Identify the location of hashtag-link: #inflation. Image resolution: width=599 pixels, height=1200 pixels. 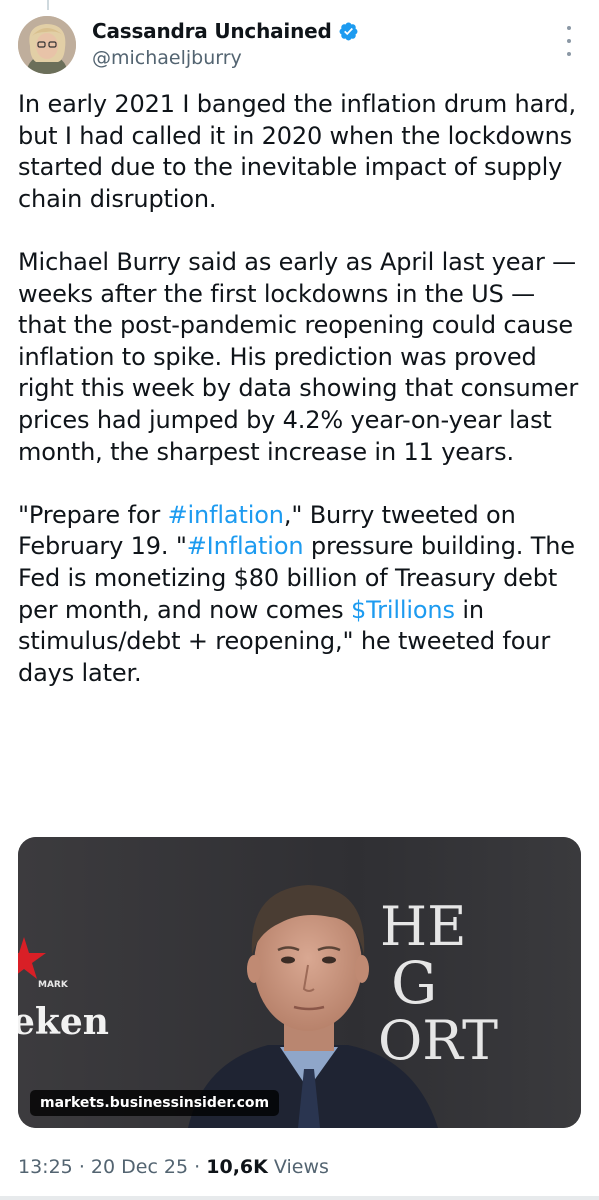
(226, 515).